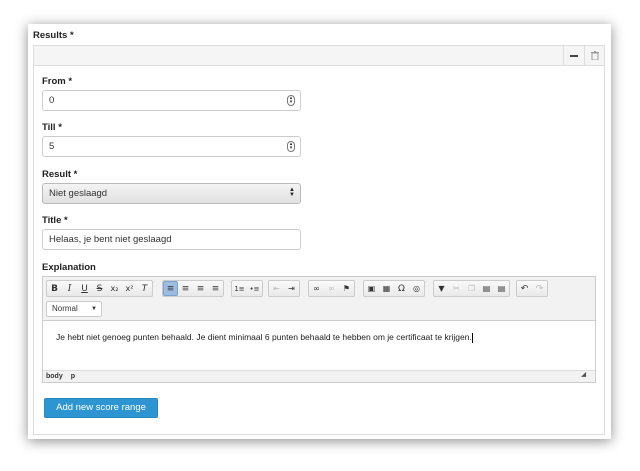 The height and width of the screenshot is (471, 640). What do you see at coordinates (200, 288) in the screenshot?
I see `align-right-icon: ≡` at bounding box center [200, 288].